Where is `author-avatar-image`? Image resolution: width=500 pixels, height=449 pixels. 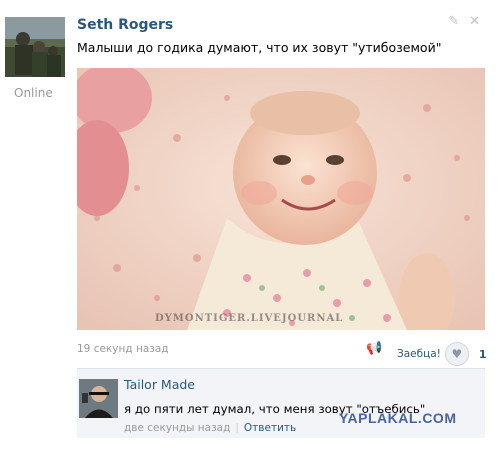 author-avatar-image is located at coordinates (35, 47).